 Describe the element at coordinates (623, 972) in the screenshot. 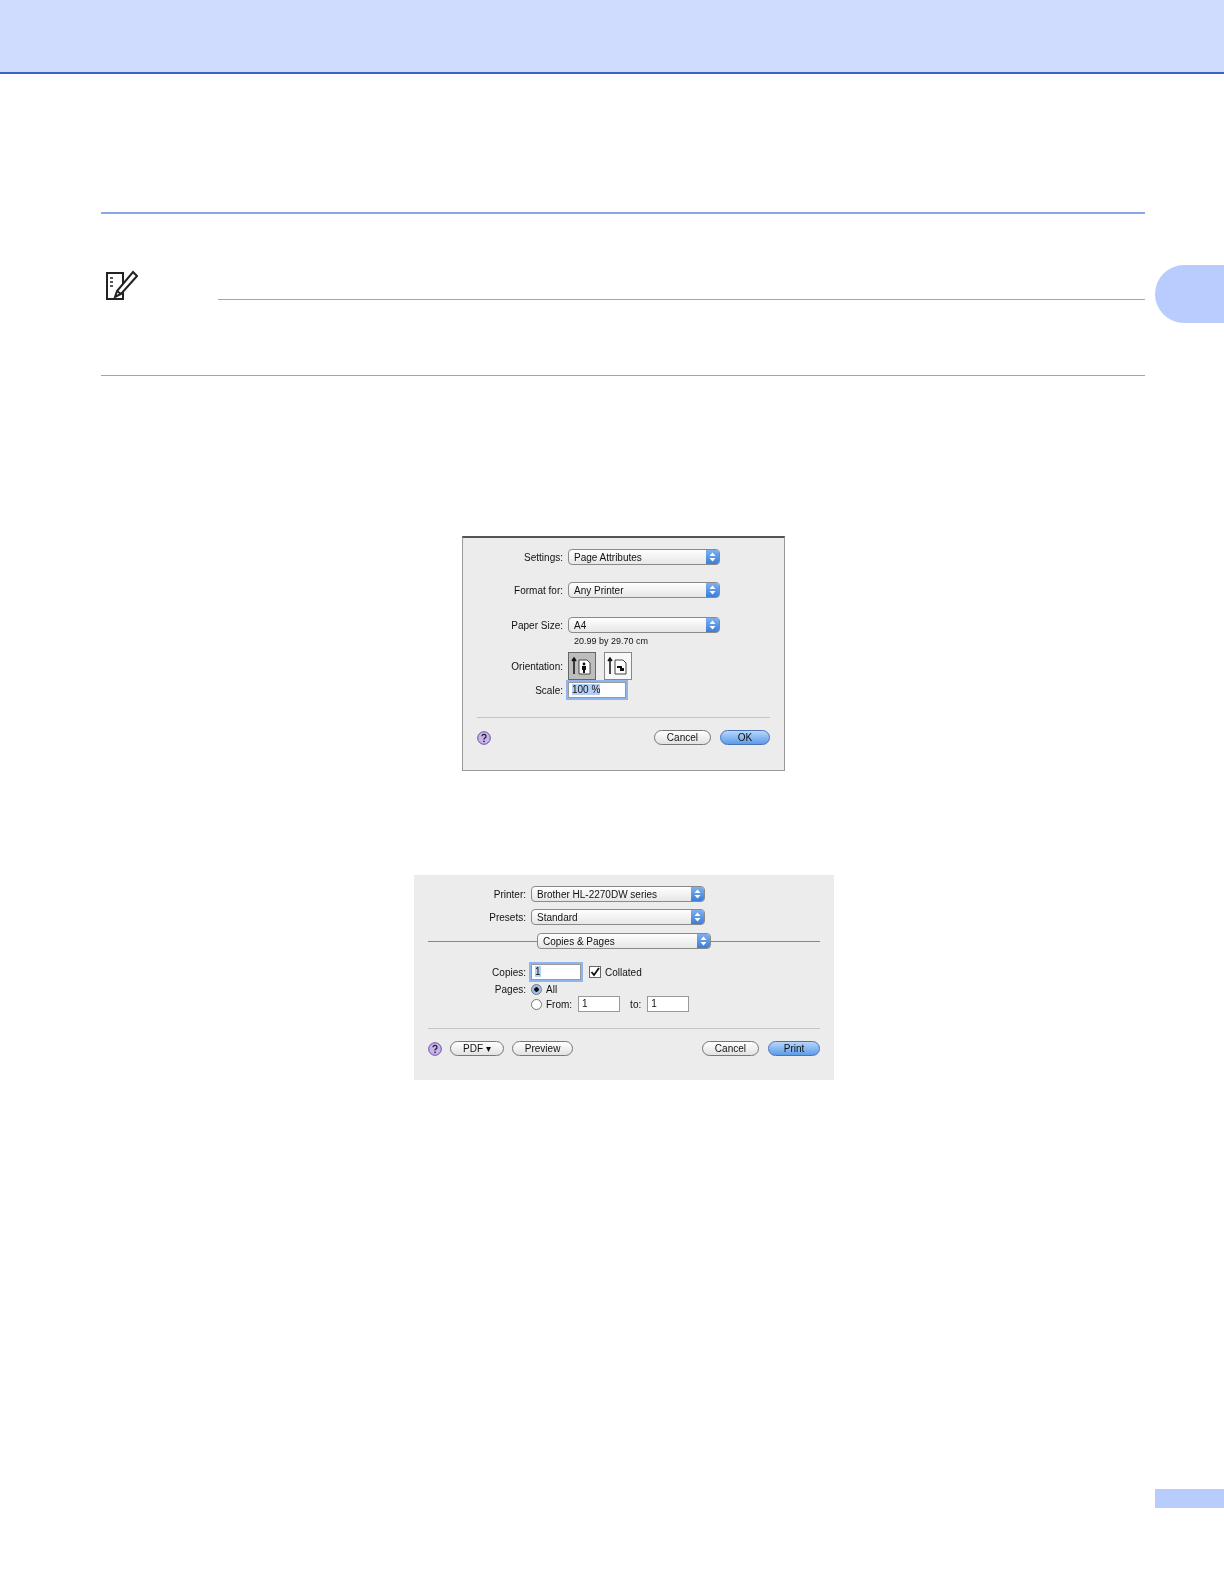

I see `checkbox-label: Collated` at that location.